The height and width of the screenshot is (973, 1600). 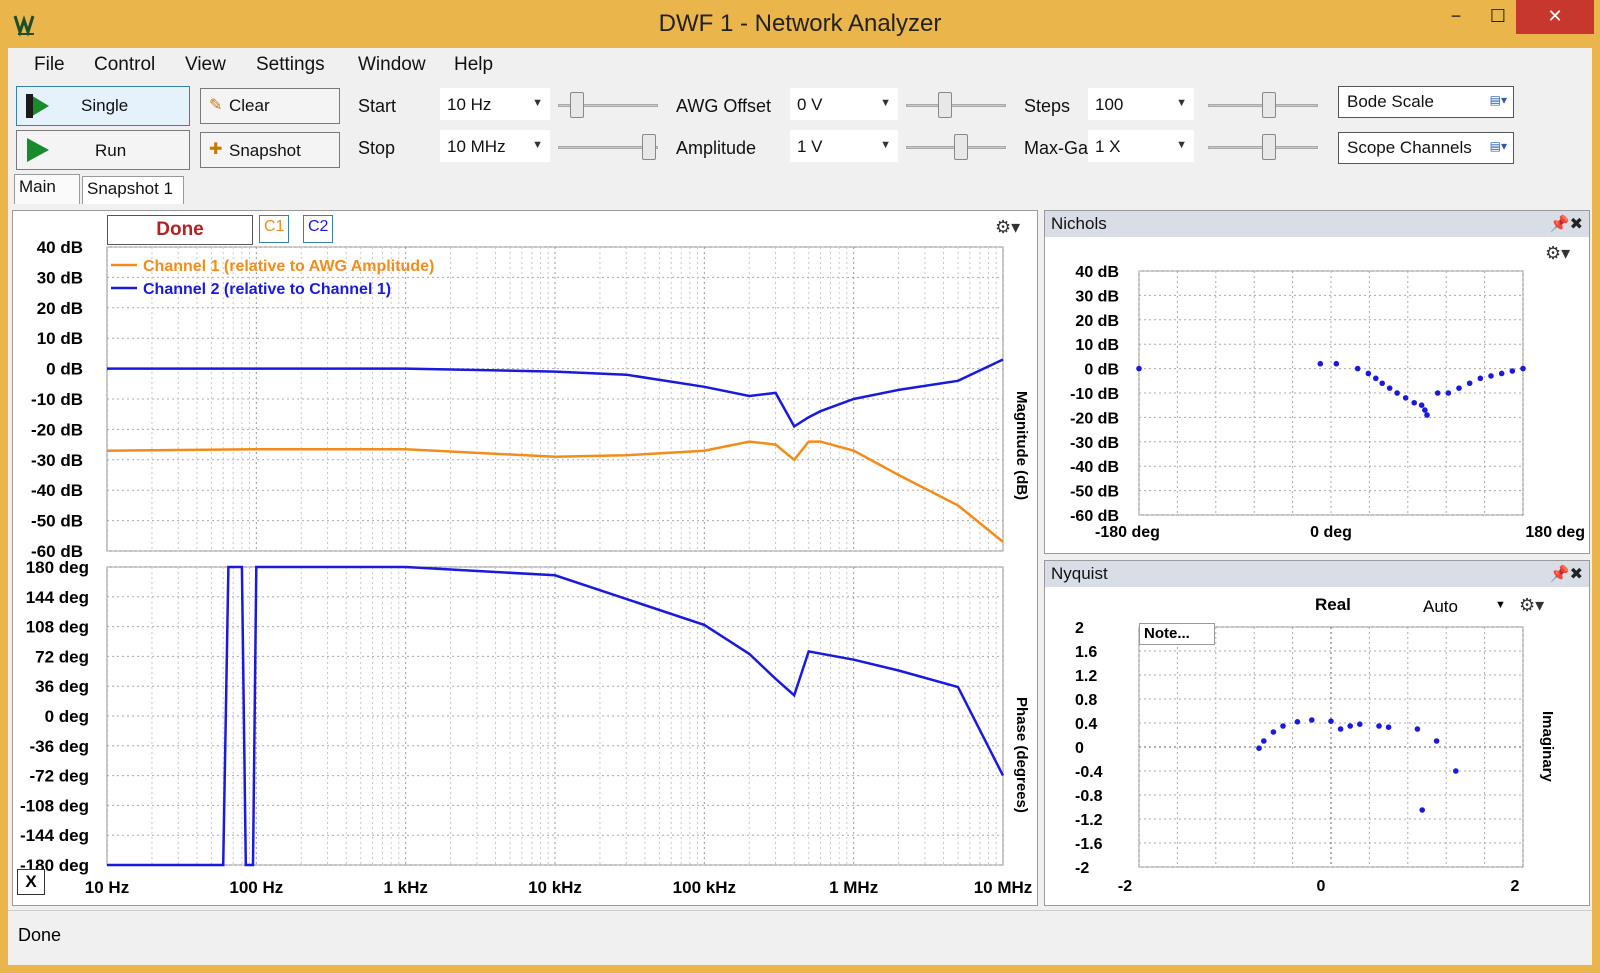 What do you see at coordinates (810, 146) in the screenshot?
I see `amplitude-value: 1 V` at bounding box center [810, 146].